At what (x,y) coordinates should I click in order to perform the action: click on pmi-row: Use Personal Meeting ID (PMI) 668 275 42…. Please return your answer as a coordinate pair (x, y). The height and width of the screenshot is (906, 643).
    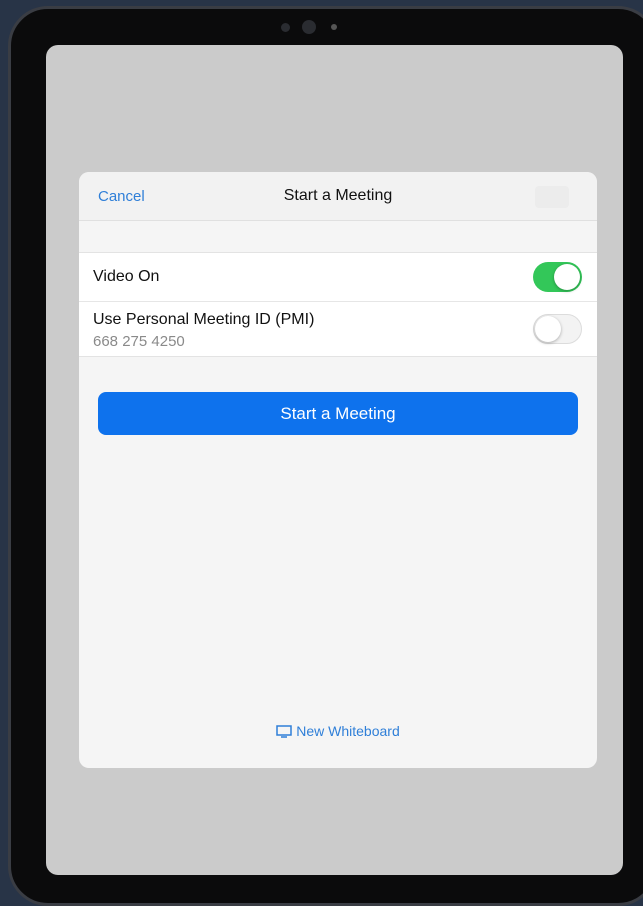
    Looking at the image, I should click on (338, 328).